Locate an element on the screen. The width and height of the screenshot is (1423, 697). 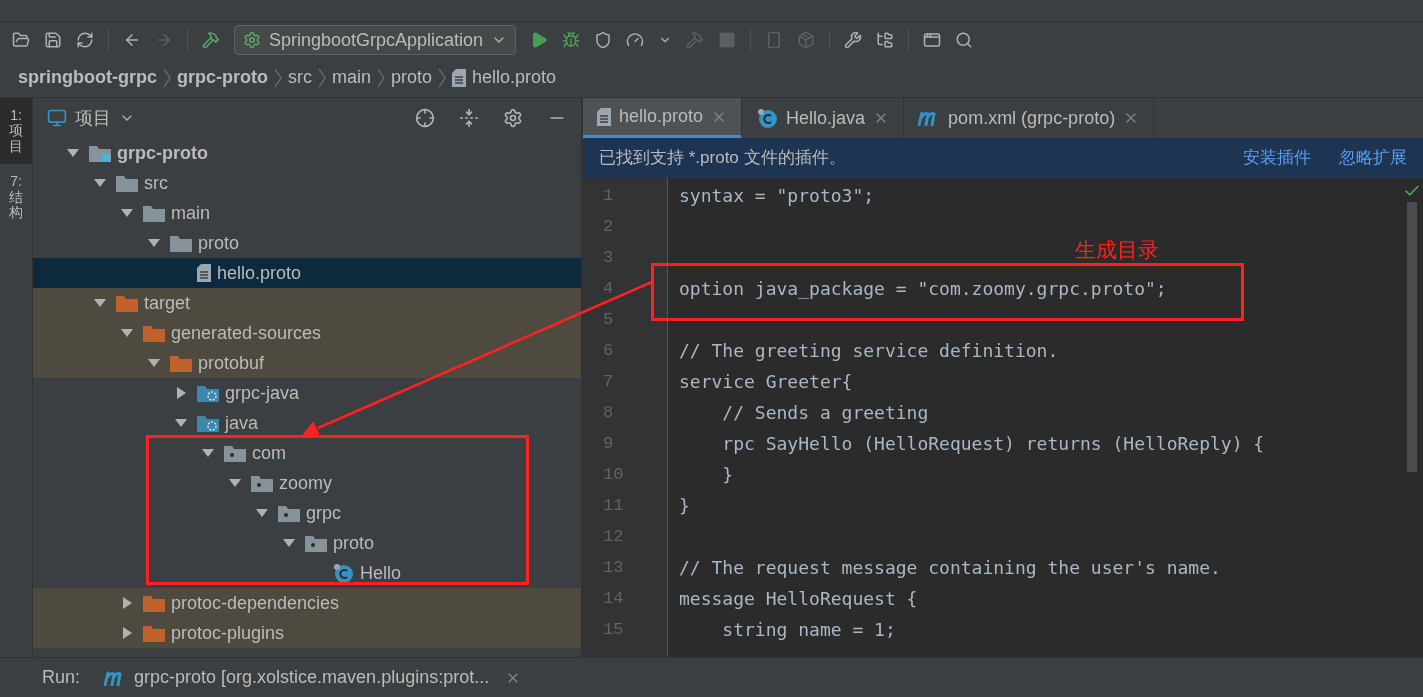
window-icon is located at coordinates (932, 40).